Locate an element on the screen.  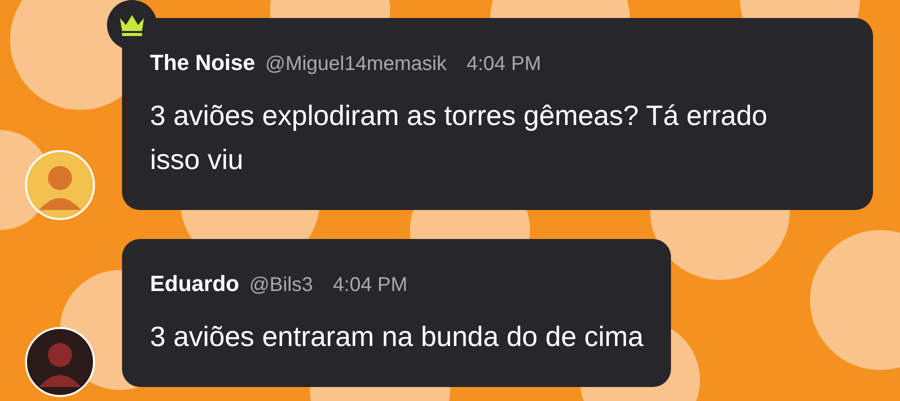
message-text: 3 aviões entraram na bunda do de cima is located at coordinates (397, 337).